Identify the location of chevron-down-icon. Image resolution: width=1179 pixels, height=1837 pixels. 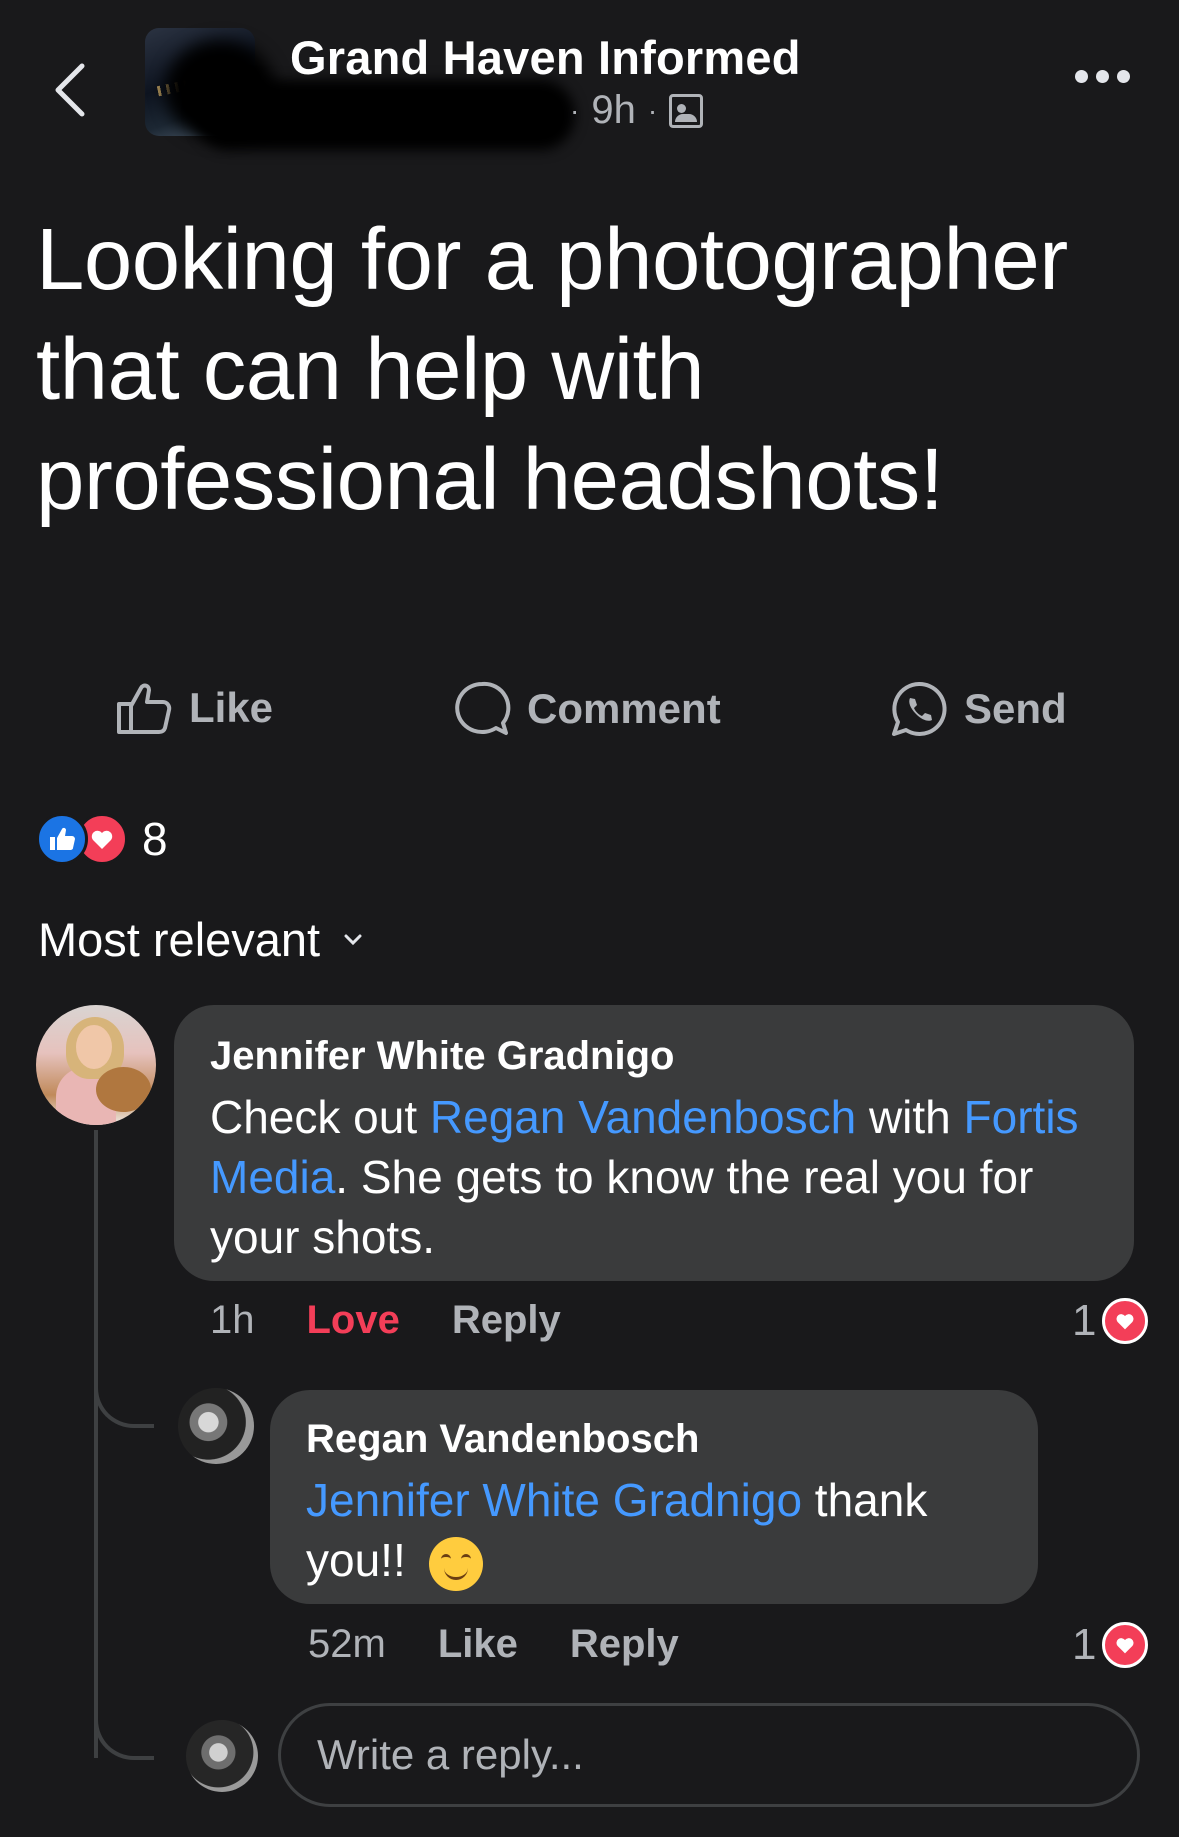
(353, 939).